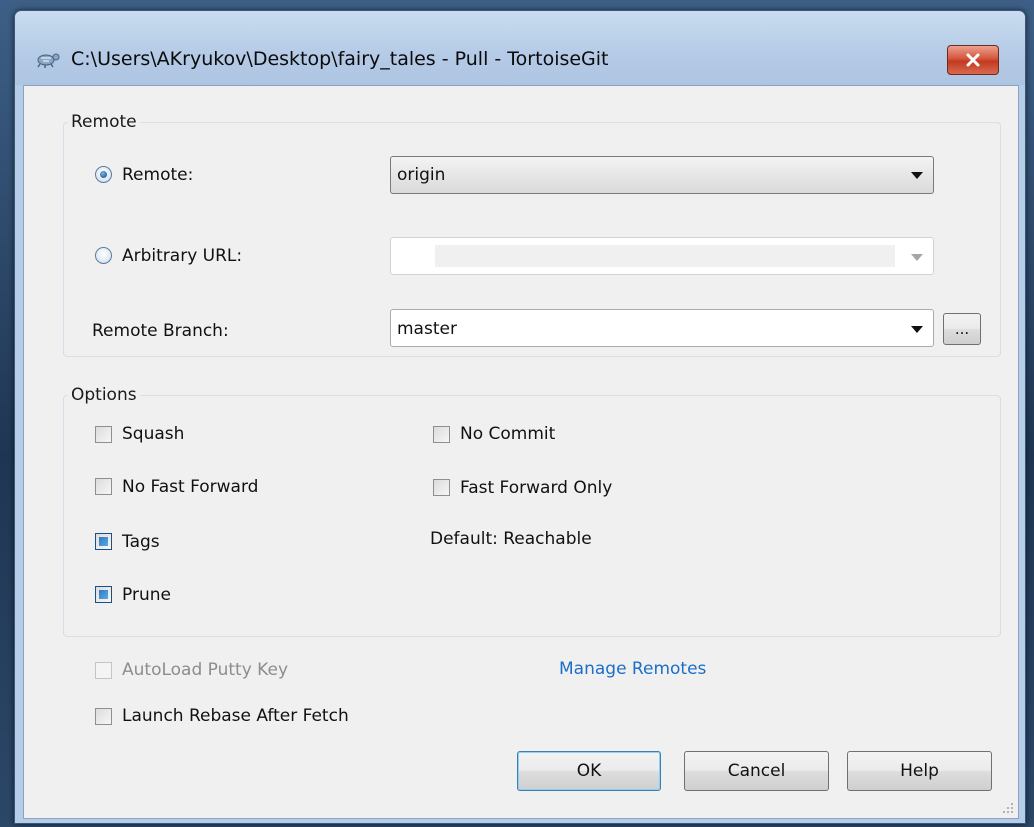 This screenshot has height=827, width=1034. Describe the element at coordinates (104, 122) in the screenshot. I see `remote-group-label: Remote` at that location.